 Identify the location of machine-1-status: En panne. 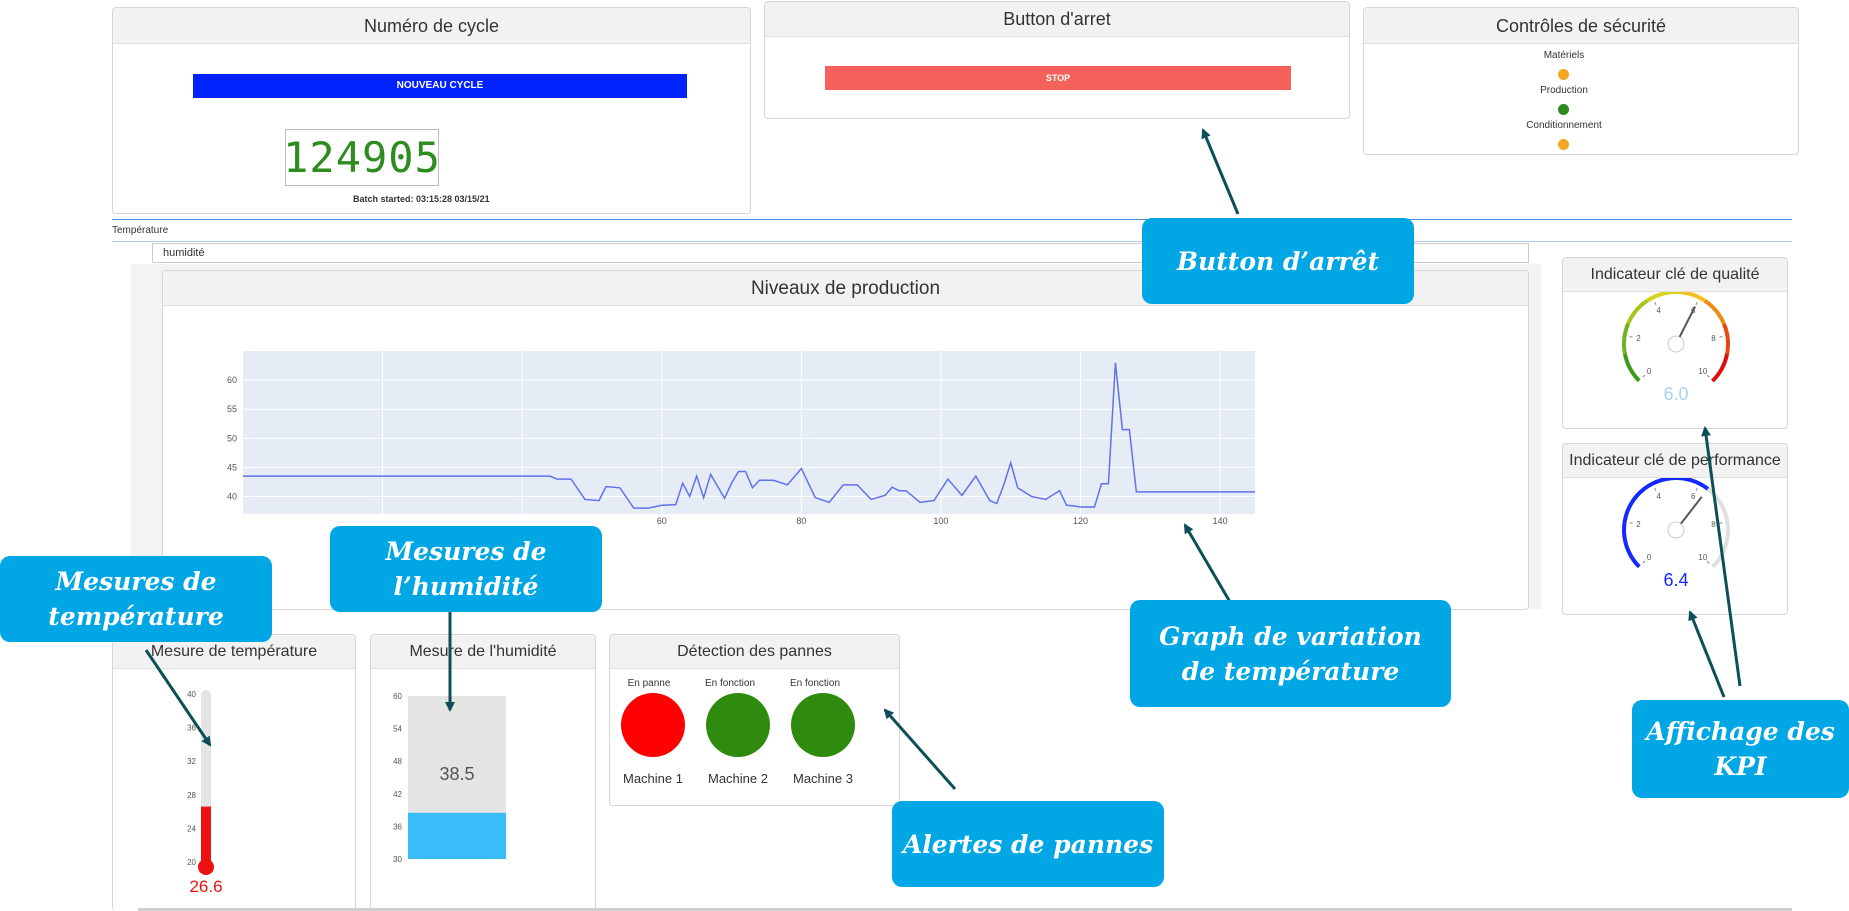
(649, 683).